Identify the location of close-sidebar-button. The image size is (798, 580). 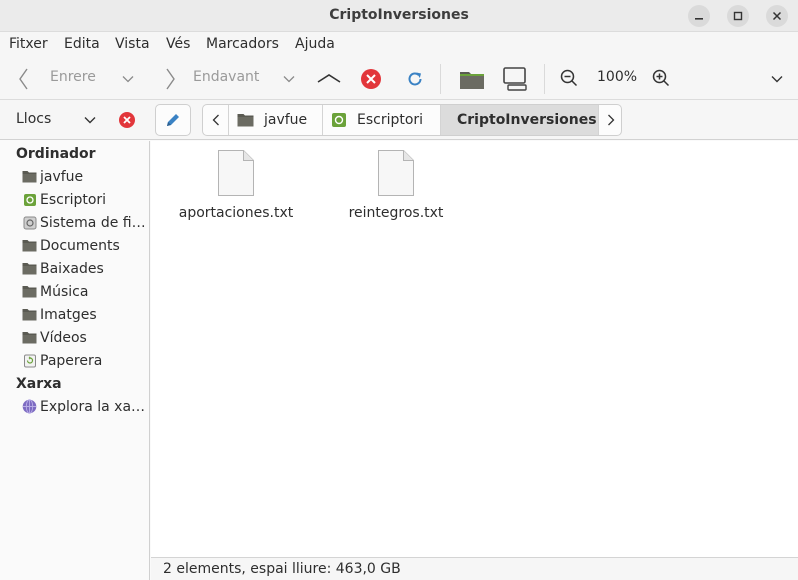
(127, 120).